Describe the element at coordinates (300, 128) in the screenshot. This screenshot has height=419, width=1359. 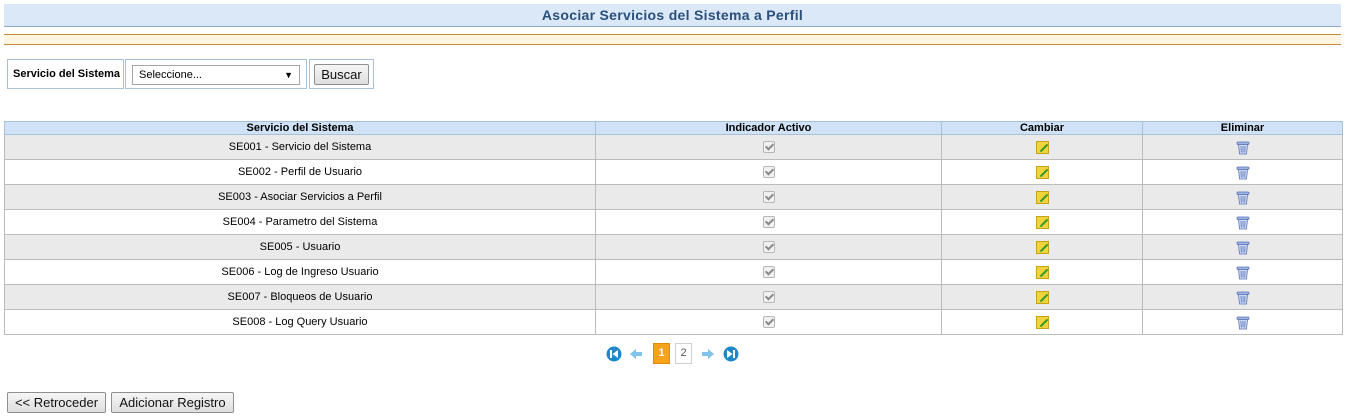
I see `column-header-service: Servicio del Sistema` at that location.